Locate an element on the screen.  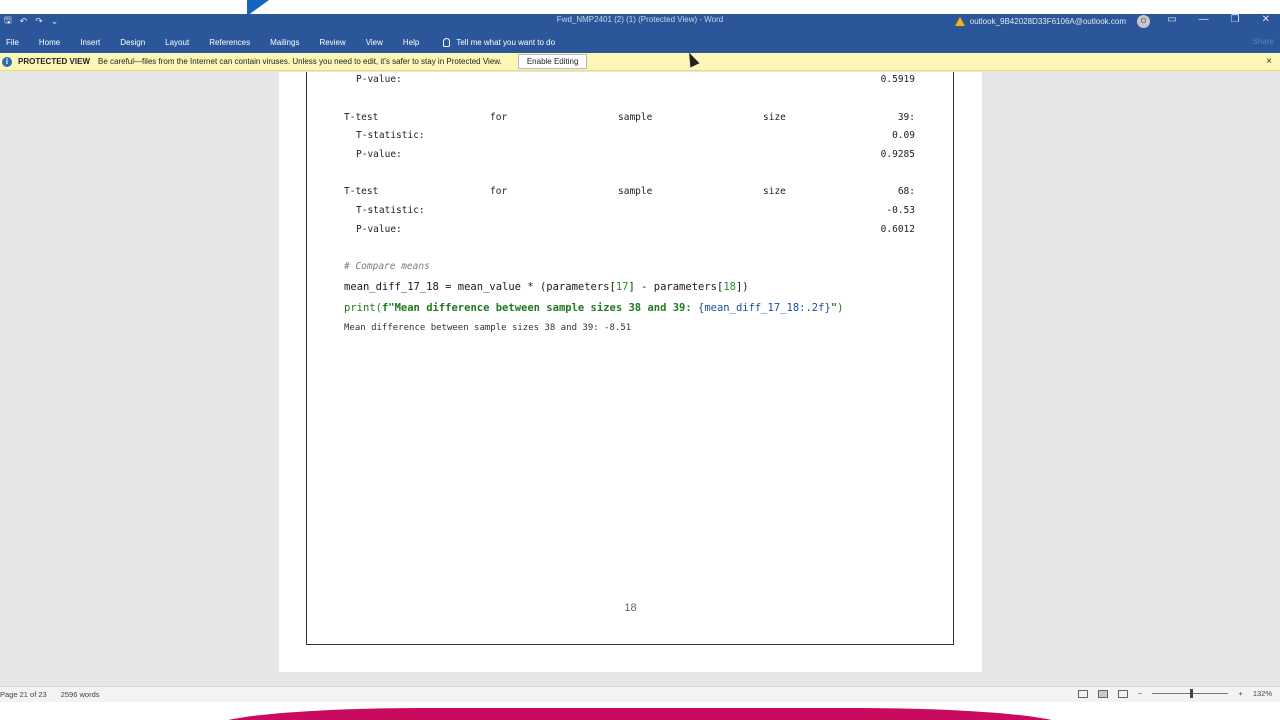
word-count: 2596 words is located at coordinates (80, 694).